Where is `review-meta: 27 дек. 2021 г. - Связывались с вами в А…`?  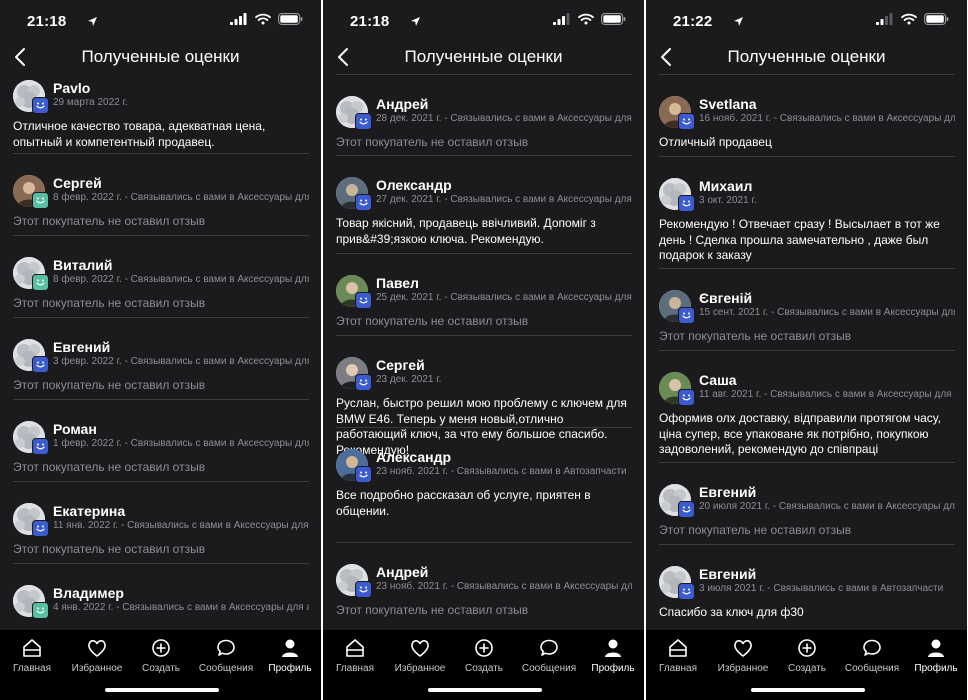
review-meta: 27 дек. 2021 г. - Связывались с вами в А… is located at coordinates (504, 199).